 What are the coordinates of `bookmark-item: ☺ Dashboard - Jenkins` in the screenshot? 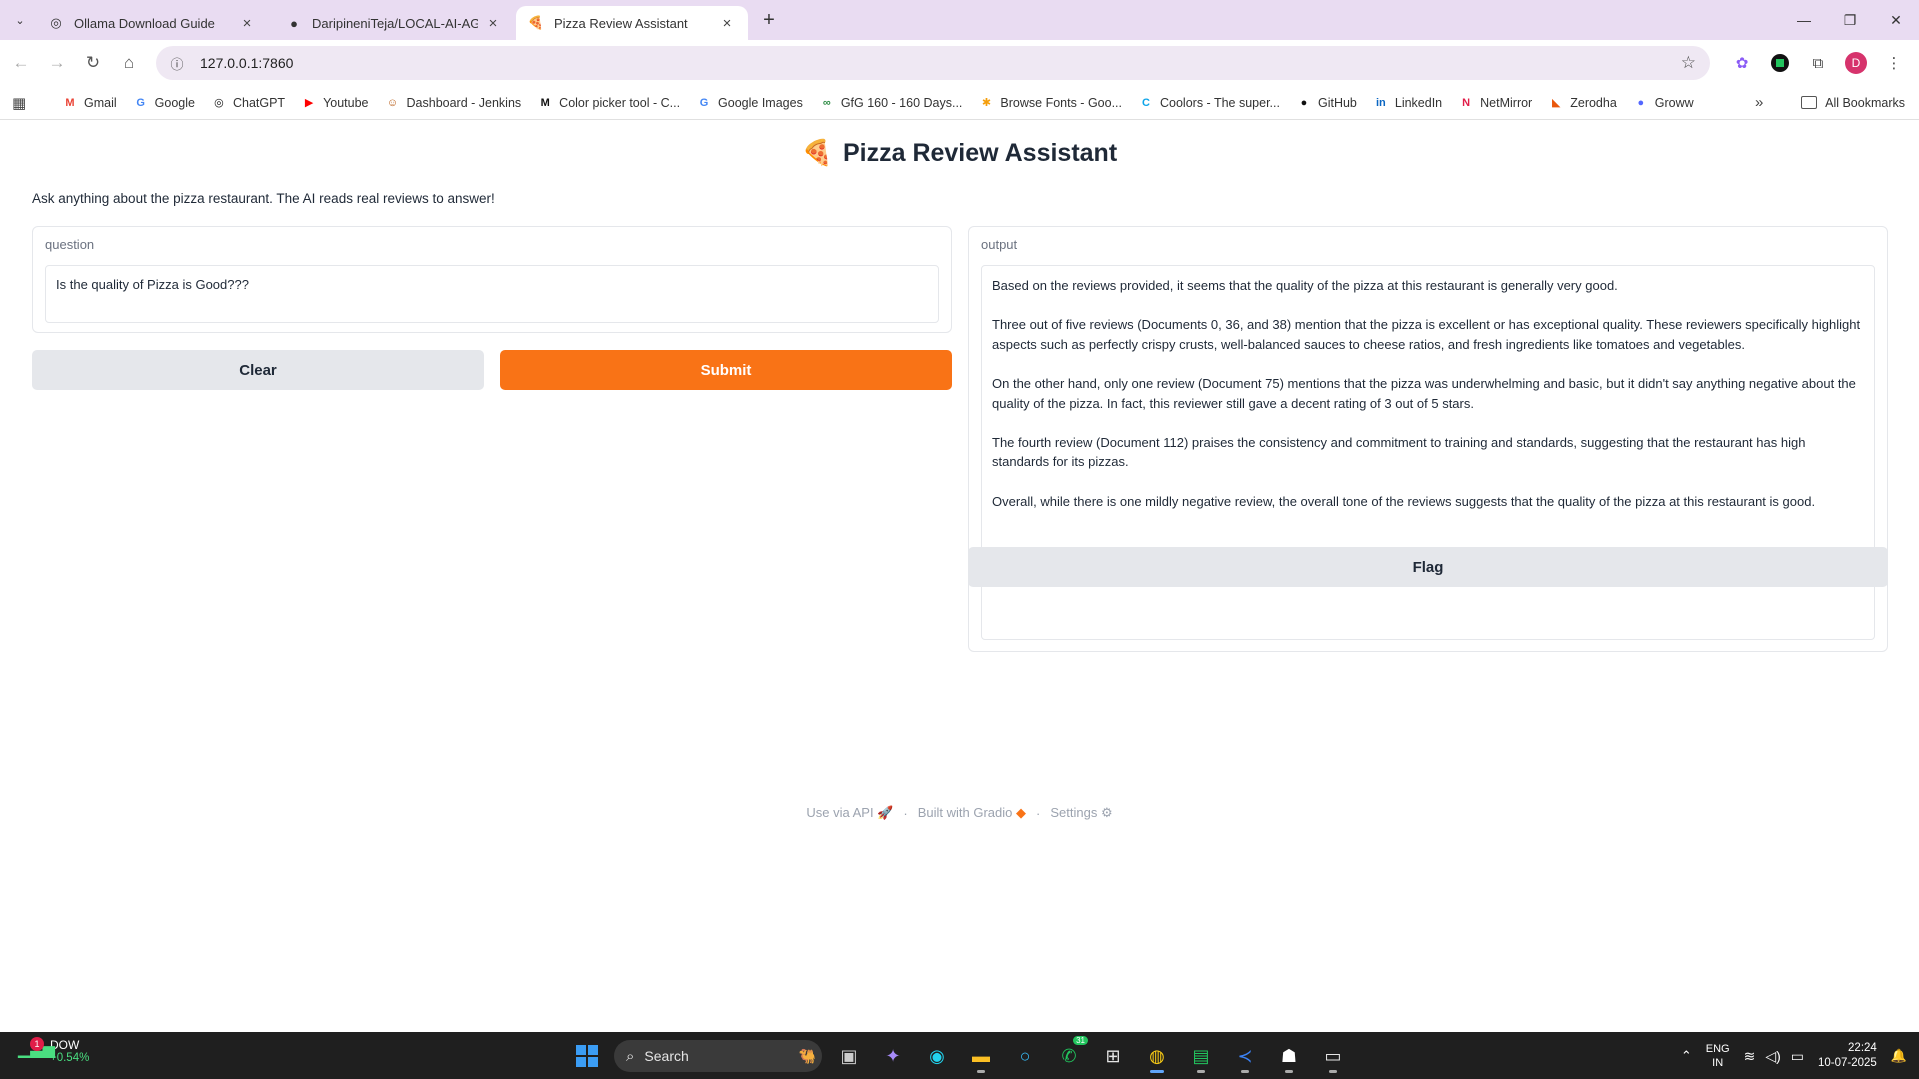 It's located at (453, 103).